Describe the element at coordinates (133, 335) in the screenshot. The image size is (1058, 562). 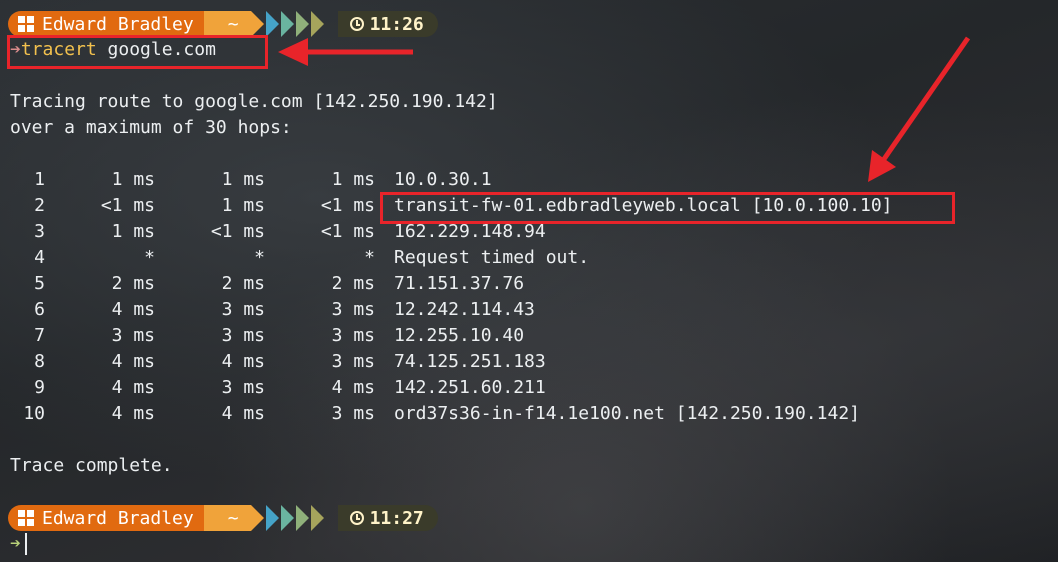
I see `hop-rtt-1: 3 ms` at that location.